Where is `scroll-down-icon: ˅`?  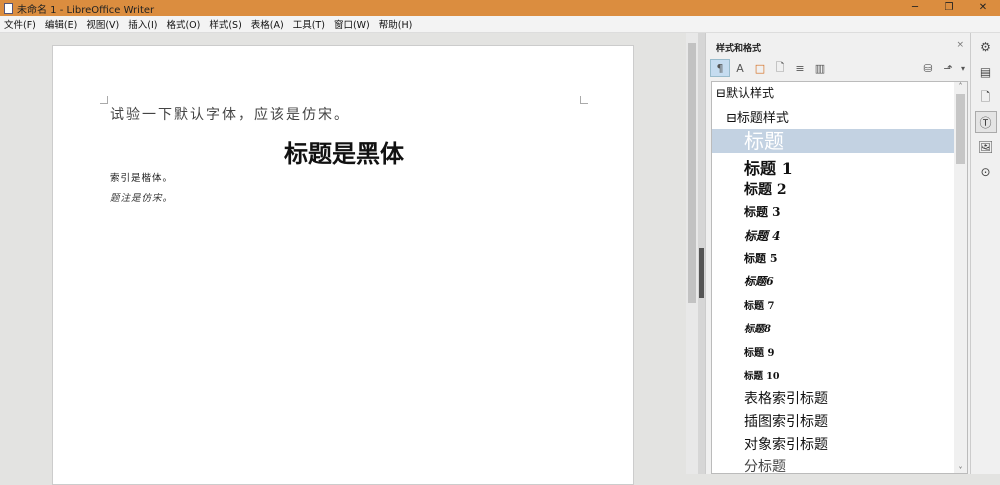 scroll-down-icon: ˅ is located at coordinates (960, 469).